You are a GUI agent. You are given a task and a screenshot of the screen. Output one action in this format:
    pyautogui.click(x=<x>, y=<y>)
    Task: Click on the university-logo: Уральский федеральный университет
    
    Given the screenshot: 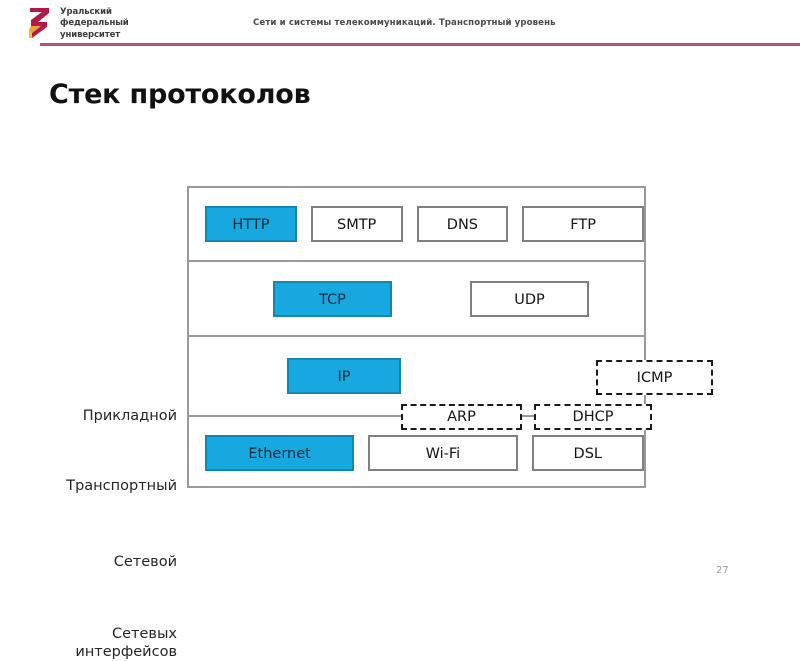 What is the action you would take?
    pyautogui.click(x=78, y=24)
    